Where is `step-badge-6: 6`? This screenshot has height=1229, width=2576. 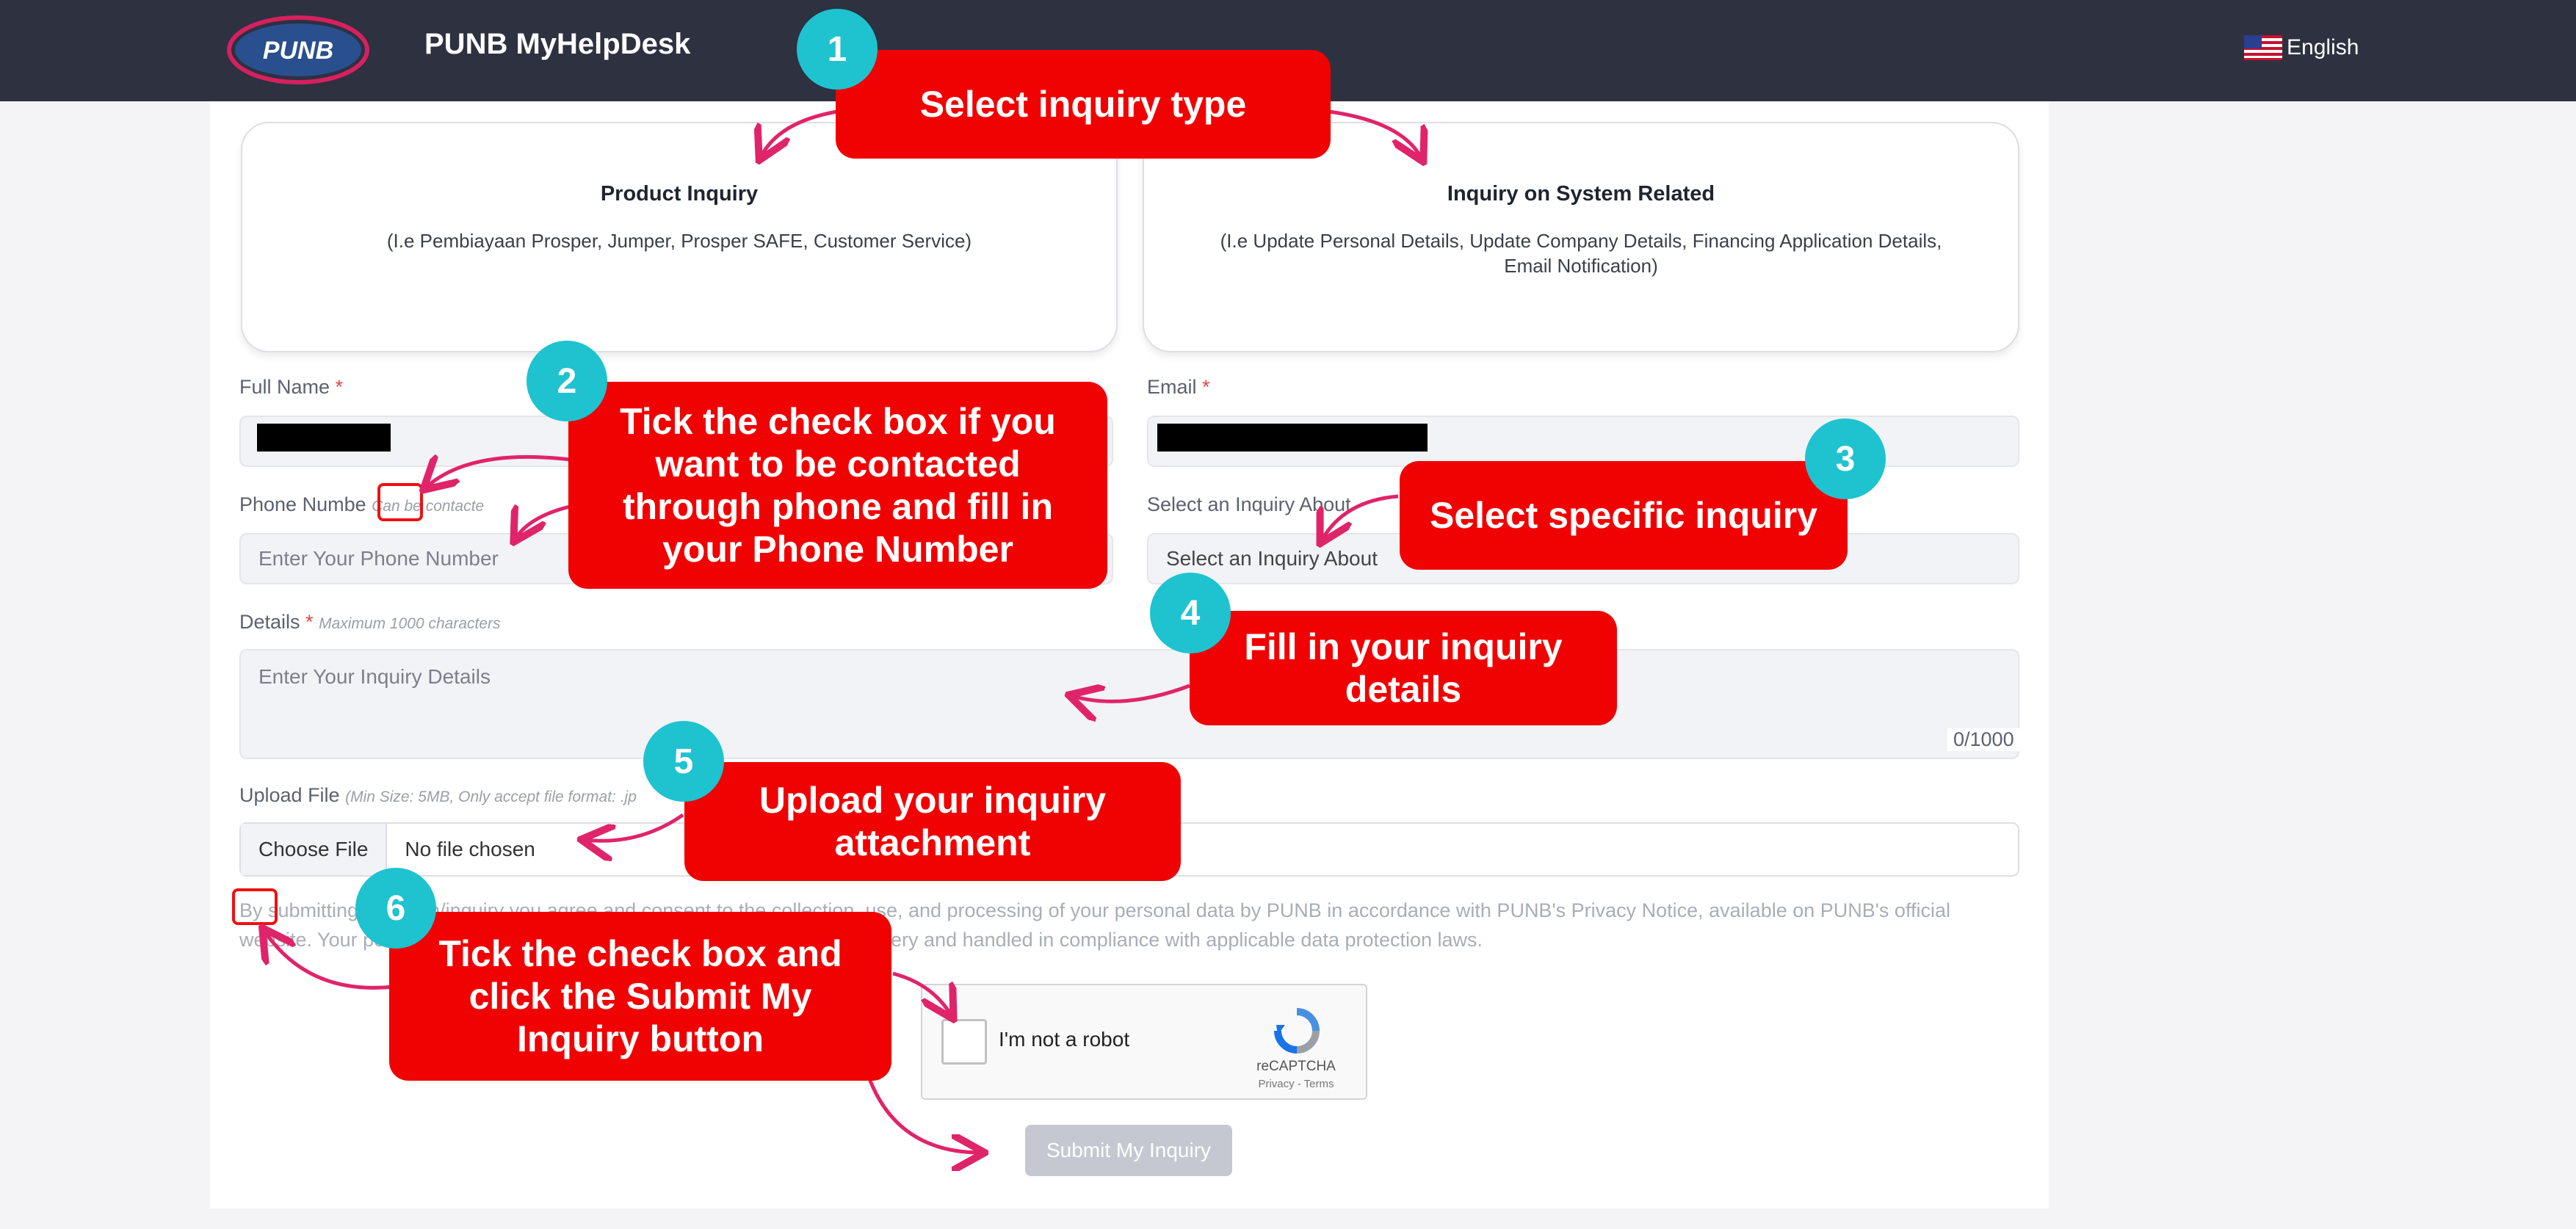 step-badge-6: 6 is located at coordinates (395, 908).